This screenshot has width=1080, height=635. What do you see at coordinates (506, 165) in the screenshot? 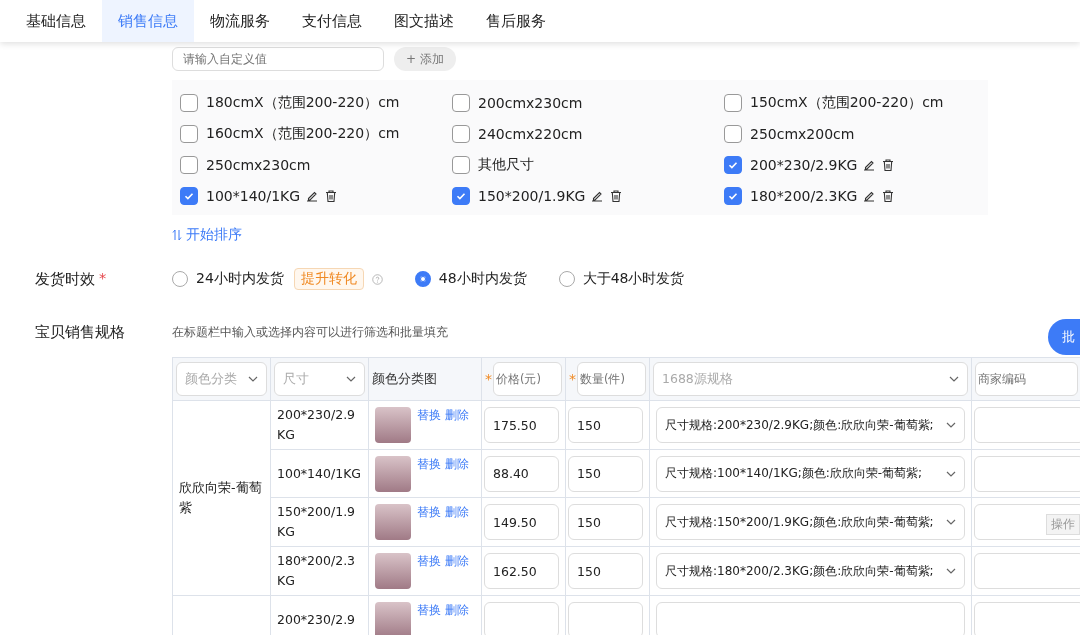
I see `option-label: 其他尺寸` at bounding box center [506, 165].